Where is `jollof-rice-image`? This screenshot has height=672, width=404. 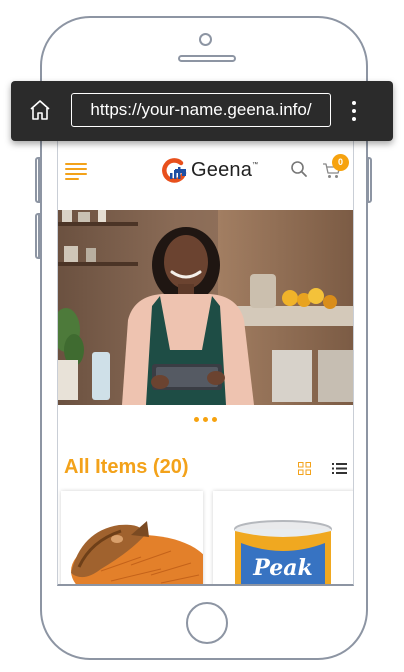
jollof-rice-image is located at coordinates (132, 537).